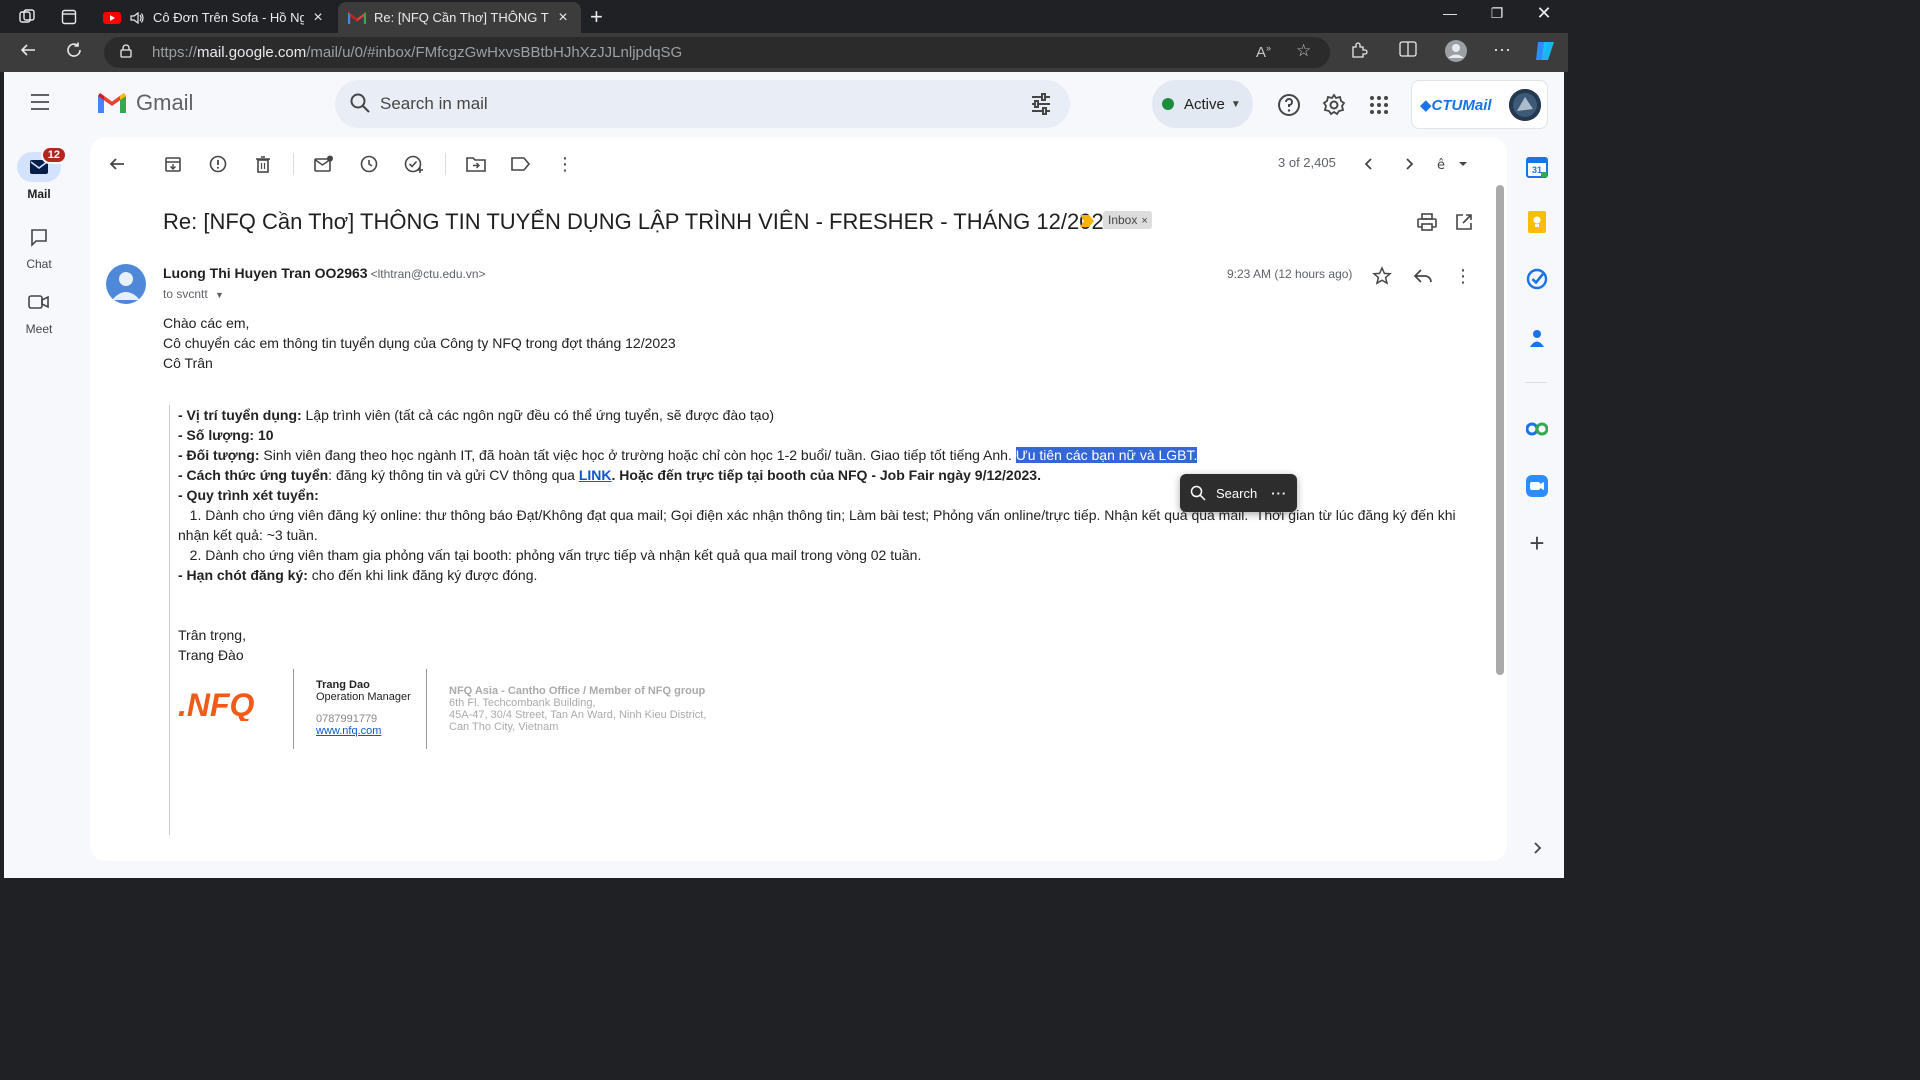 Image resolution: width=1920 pixels, height=1080 pixels. What do you see at coordinates (39, 173) in the screenshot?
I see `nav-mail: 12 Mail` at bounding box center [39, 173].